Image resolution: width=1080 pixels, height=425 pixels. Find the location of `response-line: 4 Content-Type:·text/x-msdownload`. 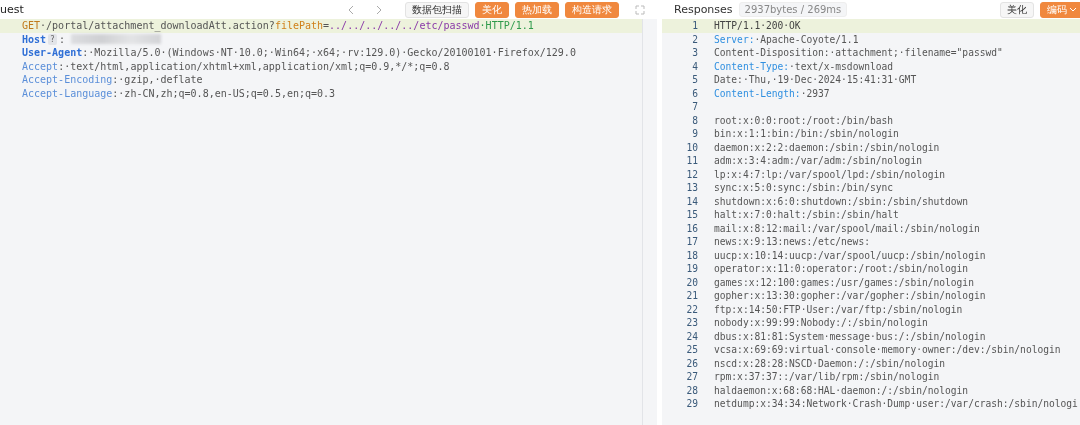

response-line: 4 Content-Type:·text/x-msdownload is located at coordinates (793, 66).